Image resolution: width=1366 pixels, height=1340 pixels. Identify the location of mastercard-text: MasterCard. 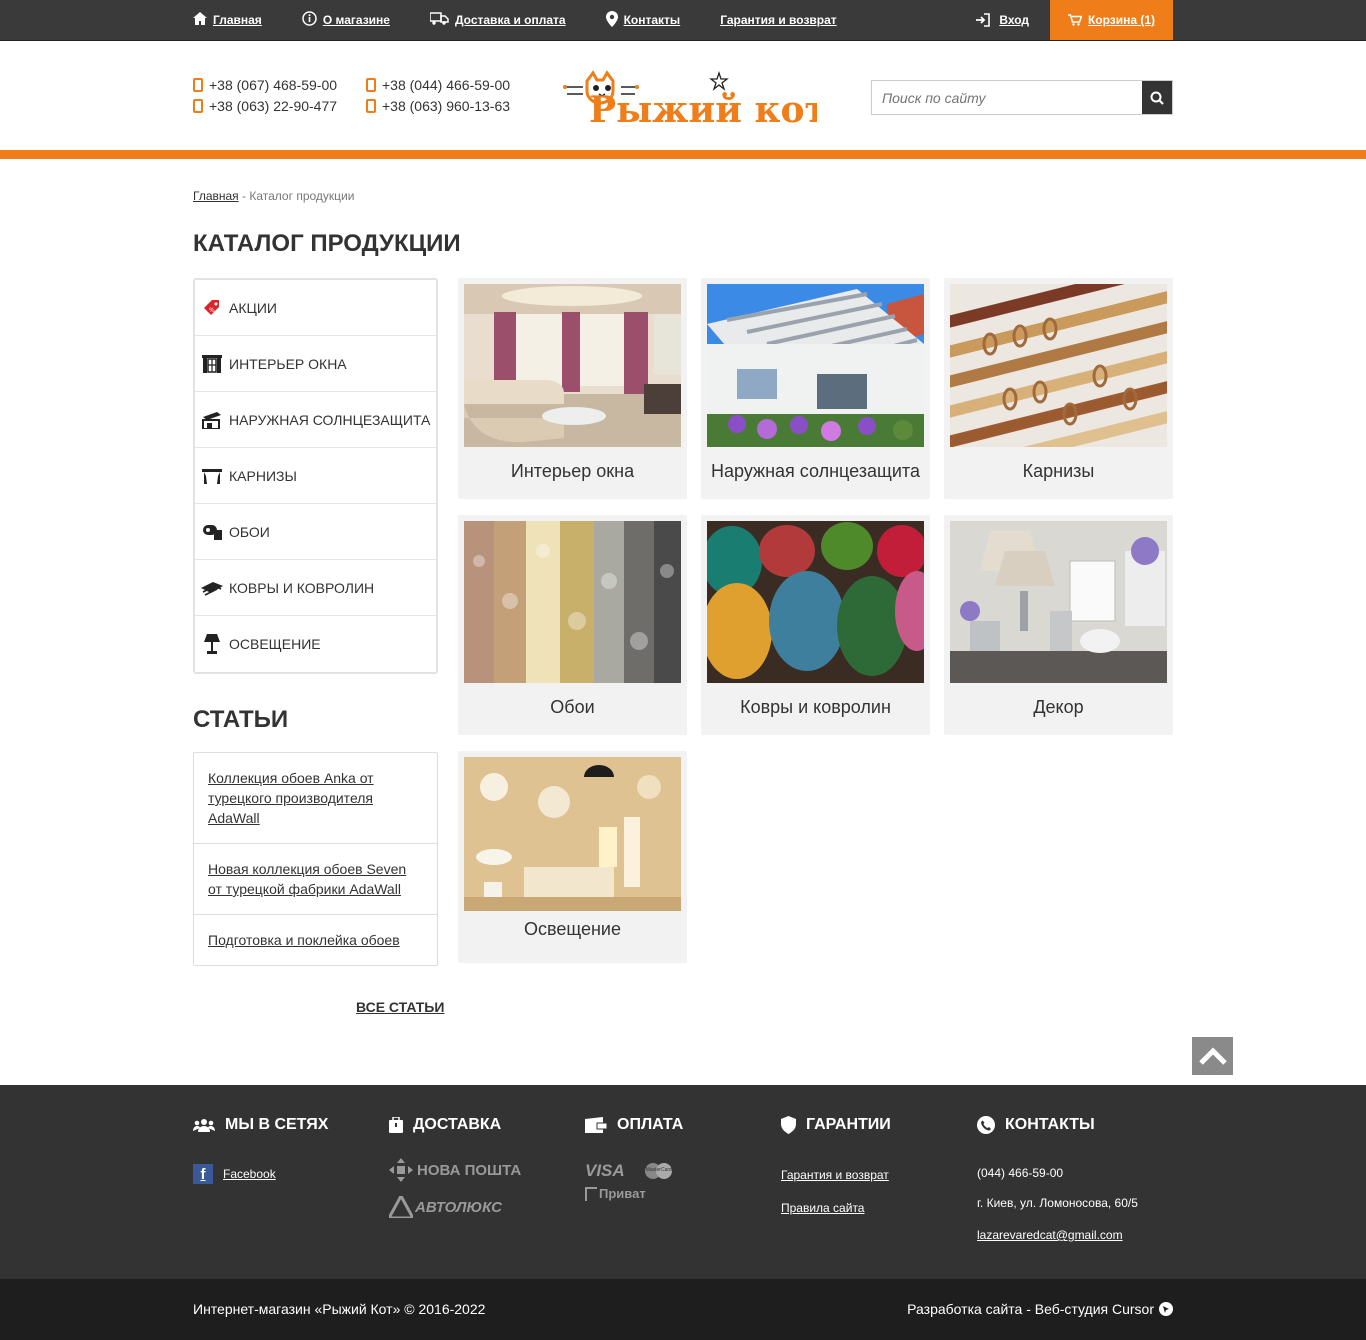
(658, 1170).